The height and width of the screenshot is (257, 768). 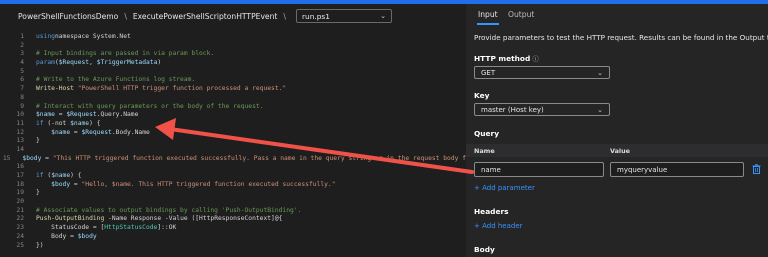 What do you see at coordinates (504, 188) in the screenshot?
I see `add-parameter-link: + Add parameter` at bounding box center [504, 188].